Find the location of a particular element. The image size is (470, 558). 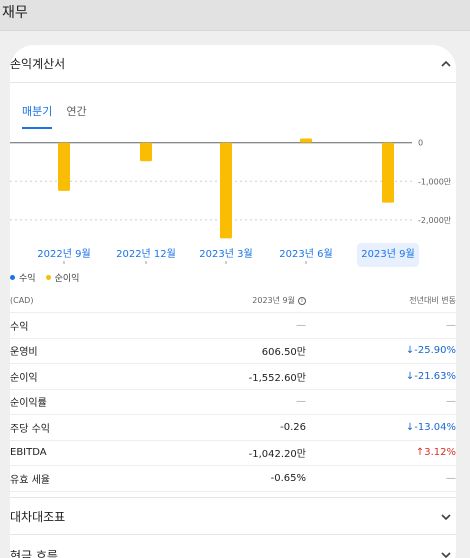

legend-label-net-income: 순이익 is located at coordinates (67, 279).